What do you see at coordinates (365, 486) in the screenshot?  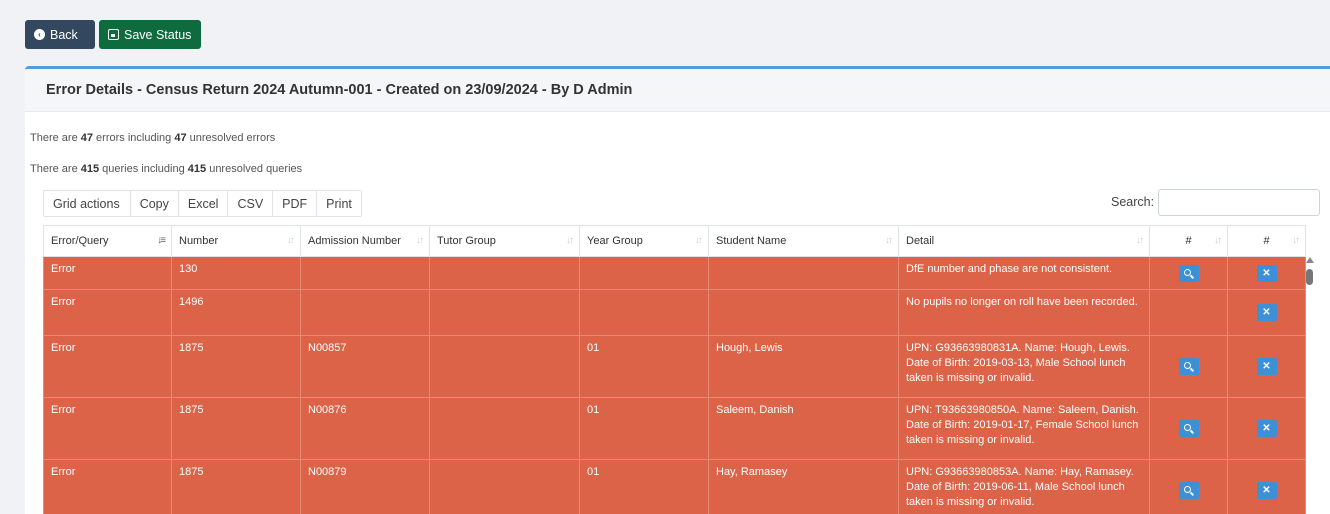 I see `cell-admission: N00879` at bounding box center [365, 486].